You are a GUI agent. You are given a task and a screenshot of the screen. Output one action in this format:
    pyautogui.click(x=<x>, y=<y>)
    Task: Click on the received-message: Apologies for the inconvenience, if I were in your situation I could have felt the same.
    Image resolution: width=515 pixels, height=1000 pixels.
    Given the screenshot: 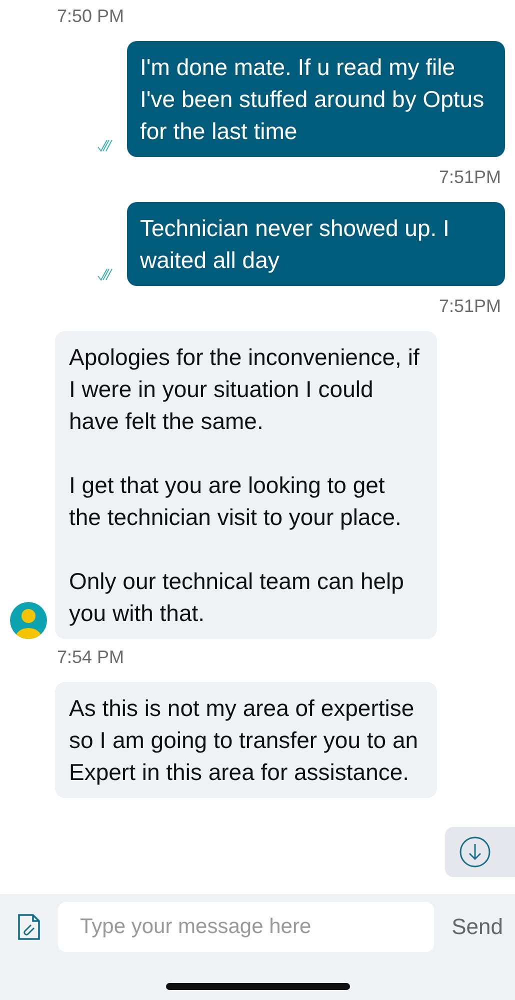 What is the action you would take?
    pyautogui.click(x=244, y=389)
    